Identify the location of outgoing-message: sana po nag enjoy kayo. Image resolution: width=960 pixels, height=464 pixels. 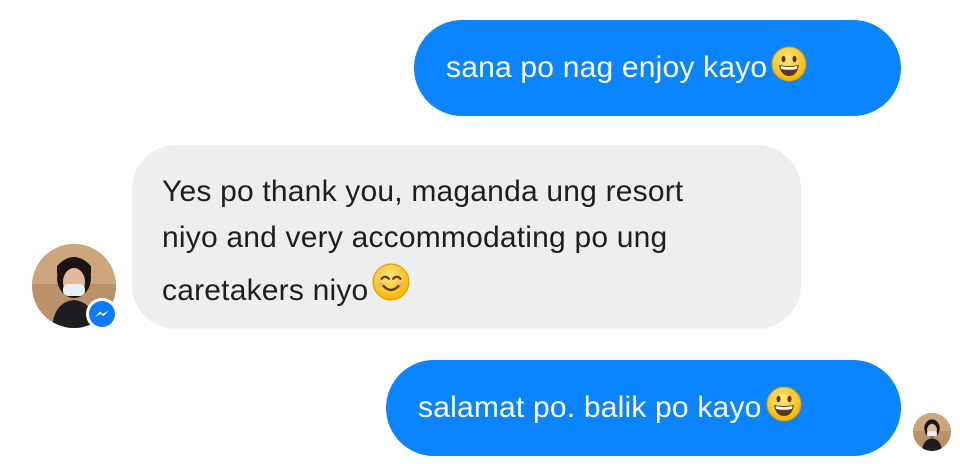
(657, 68).